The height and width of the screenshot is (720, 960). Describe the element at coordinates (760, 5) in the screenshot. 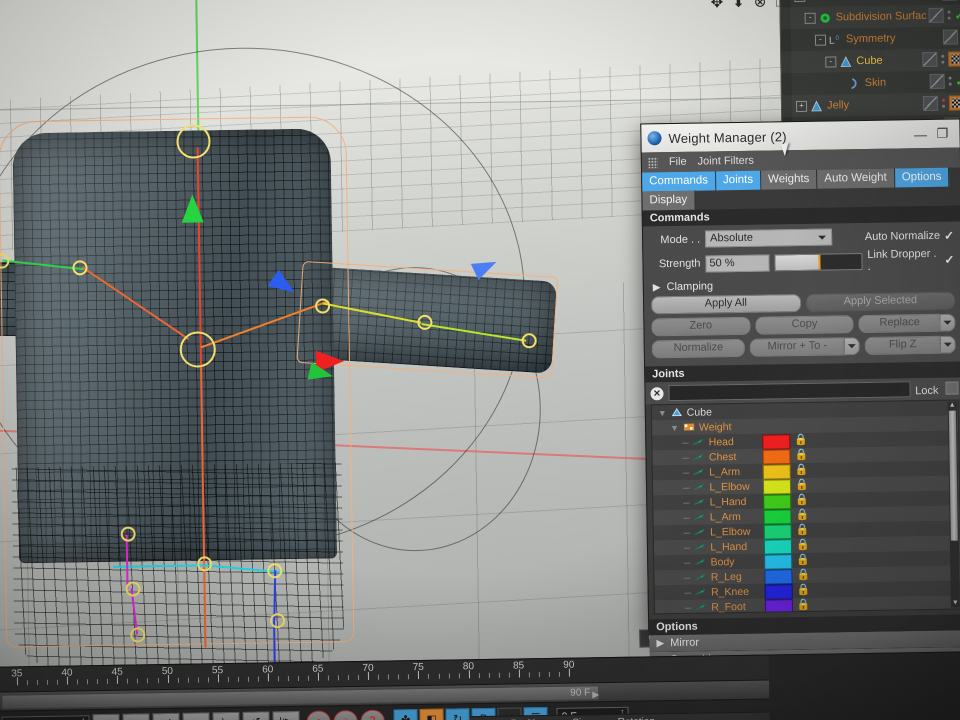

I see `rotate-icon: ⊗` at that location.